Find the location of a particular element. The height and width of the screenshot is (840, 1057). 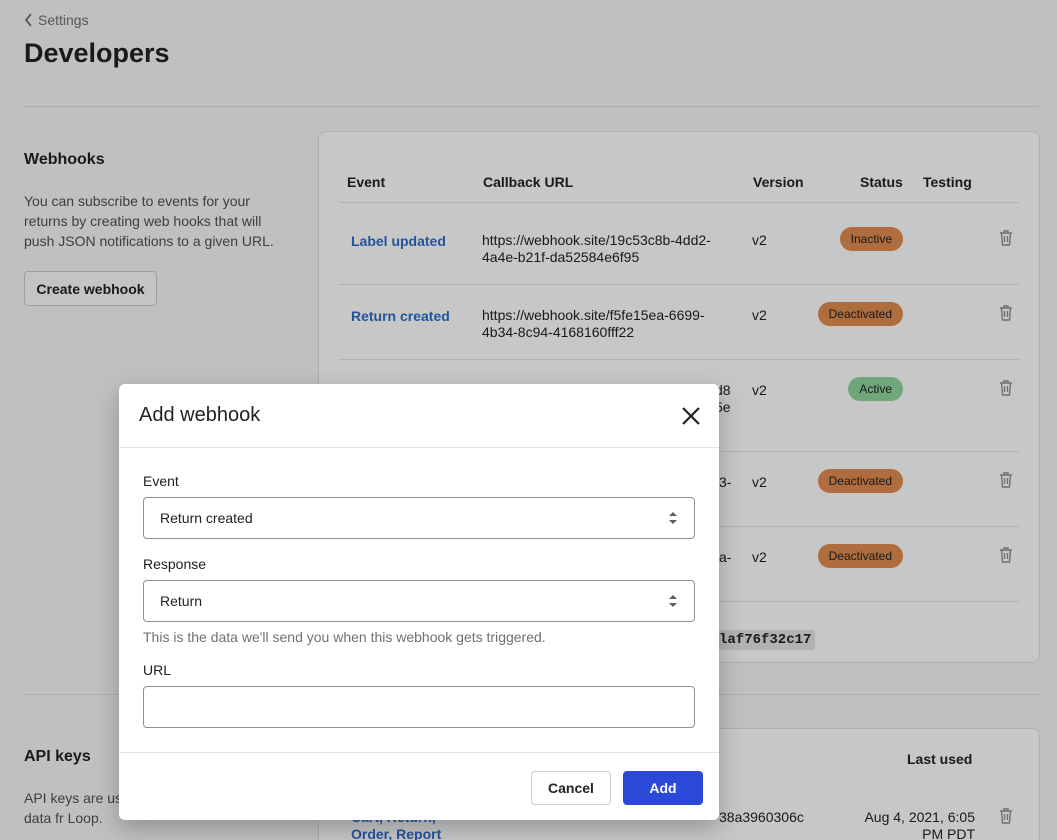

add-button: Add is located at coordinates (663, 788).